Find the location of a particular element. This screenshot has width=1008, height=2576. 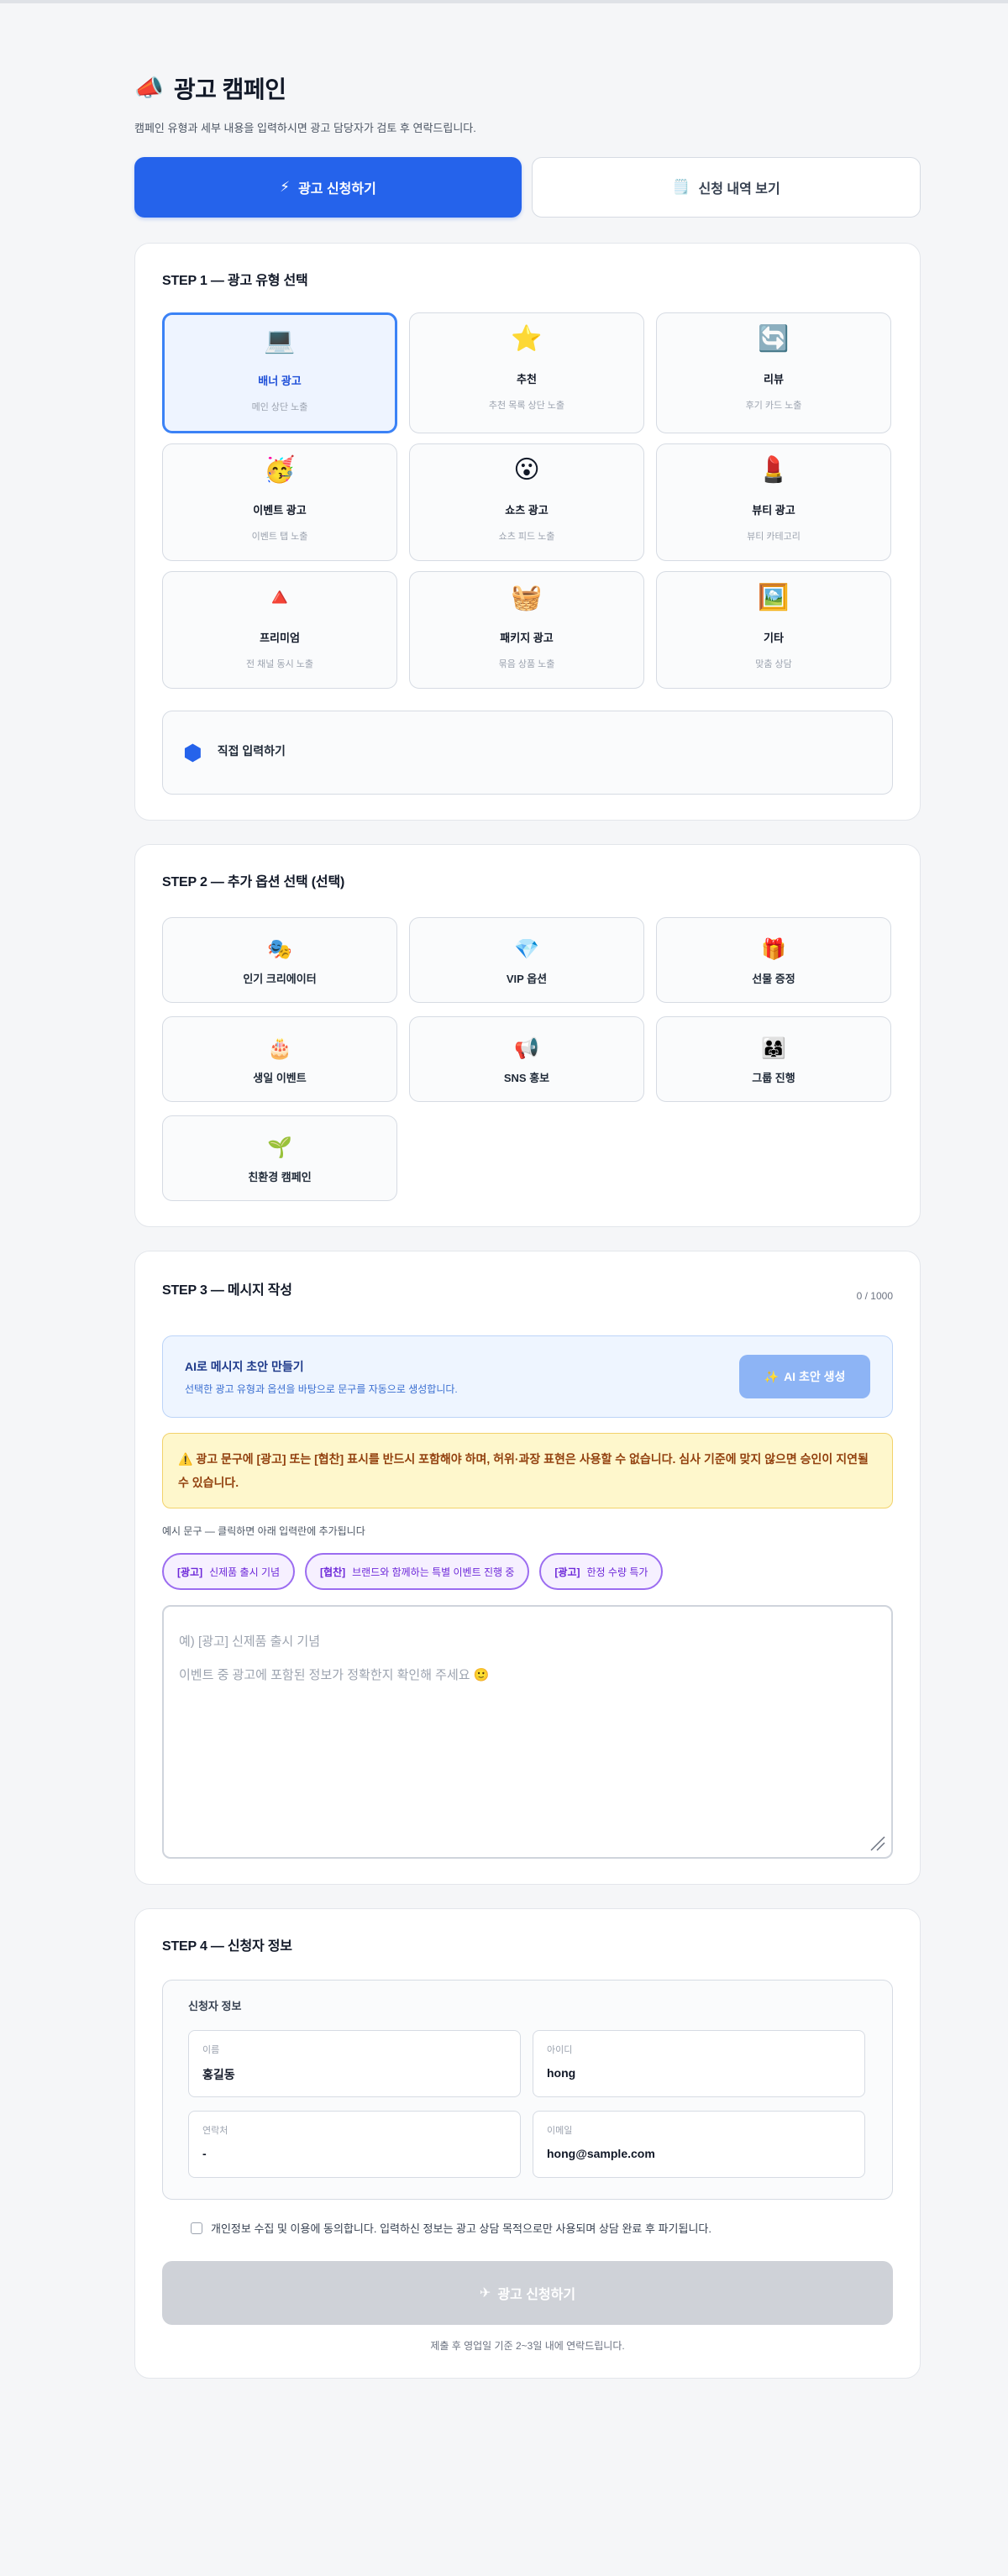

chip-tag: [협찬] is located at coordinates (333, 1572).